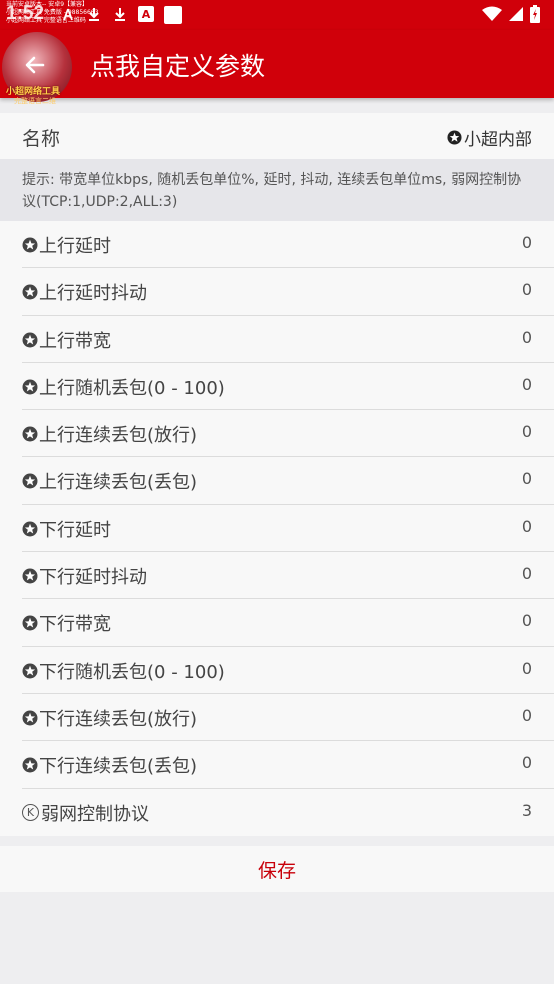  I want to click on param-row: 上行延时抖动 0, so click(288, 292).